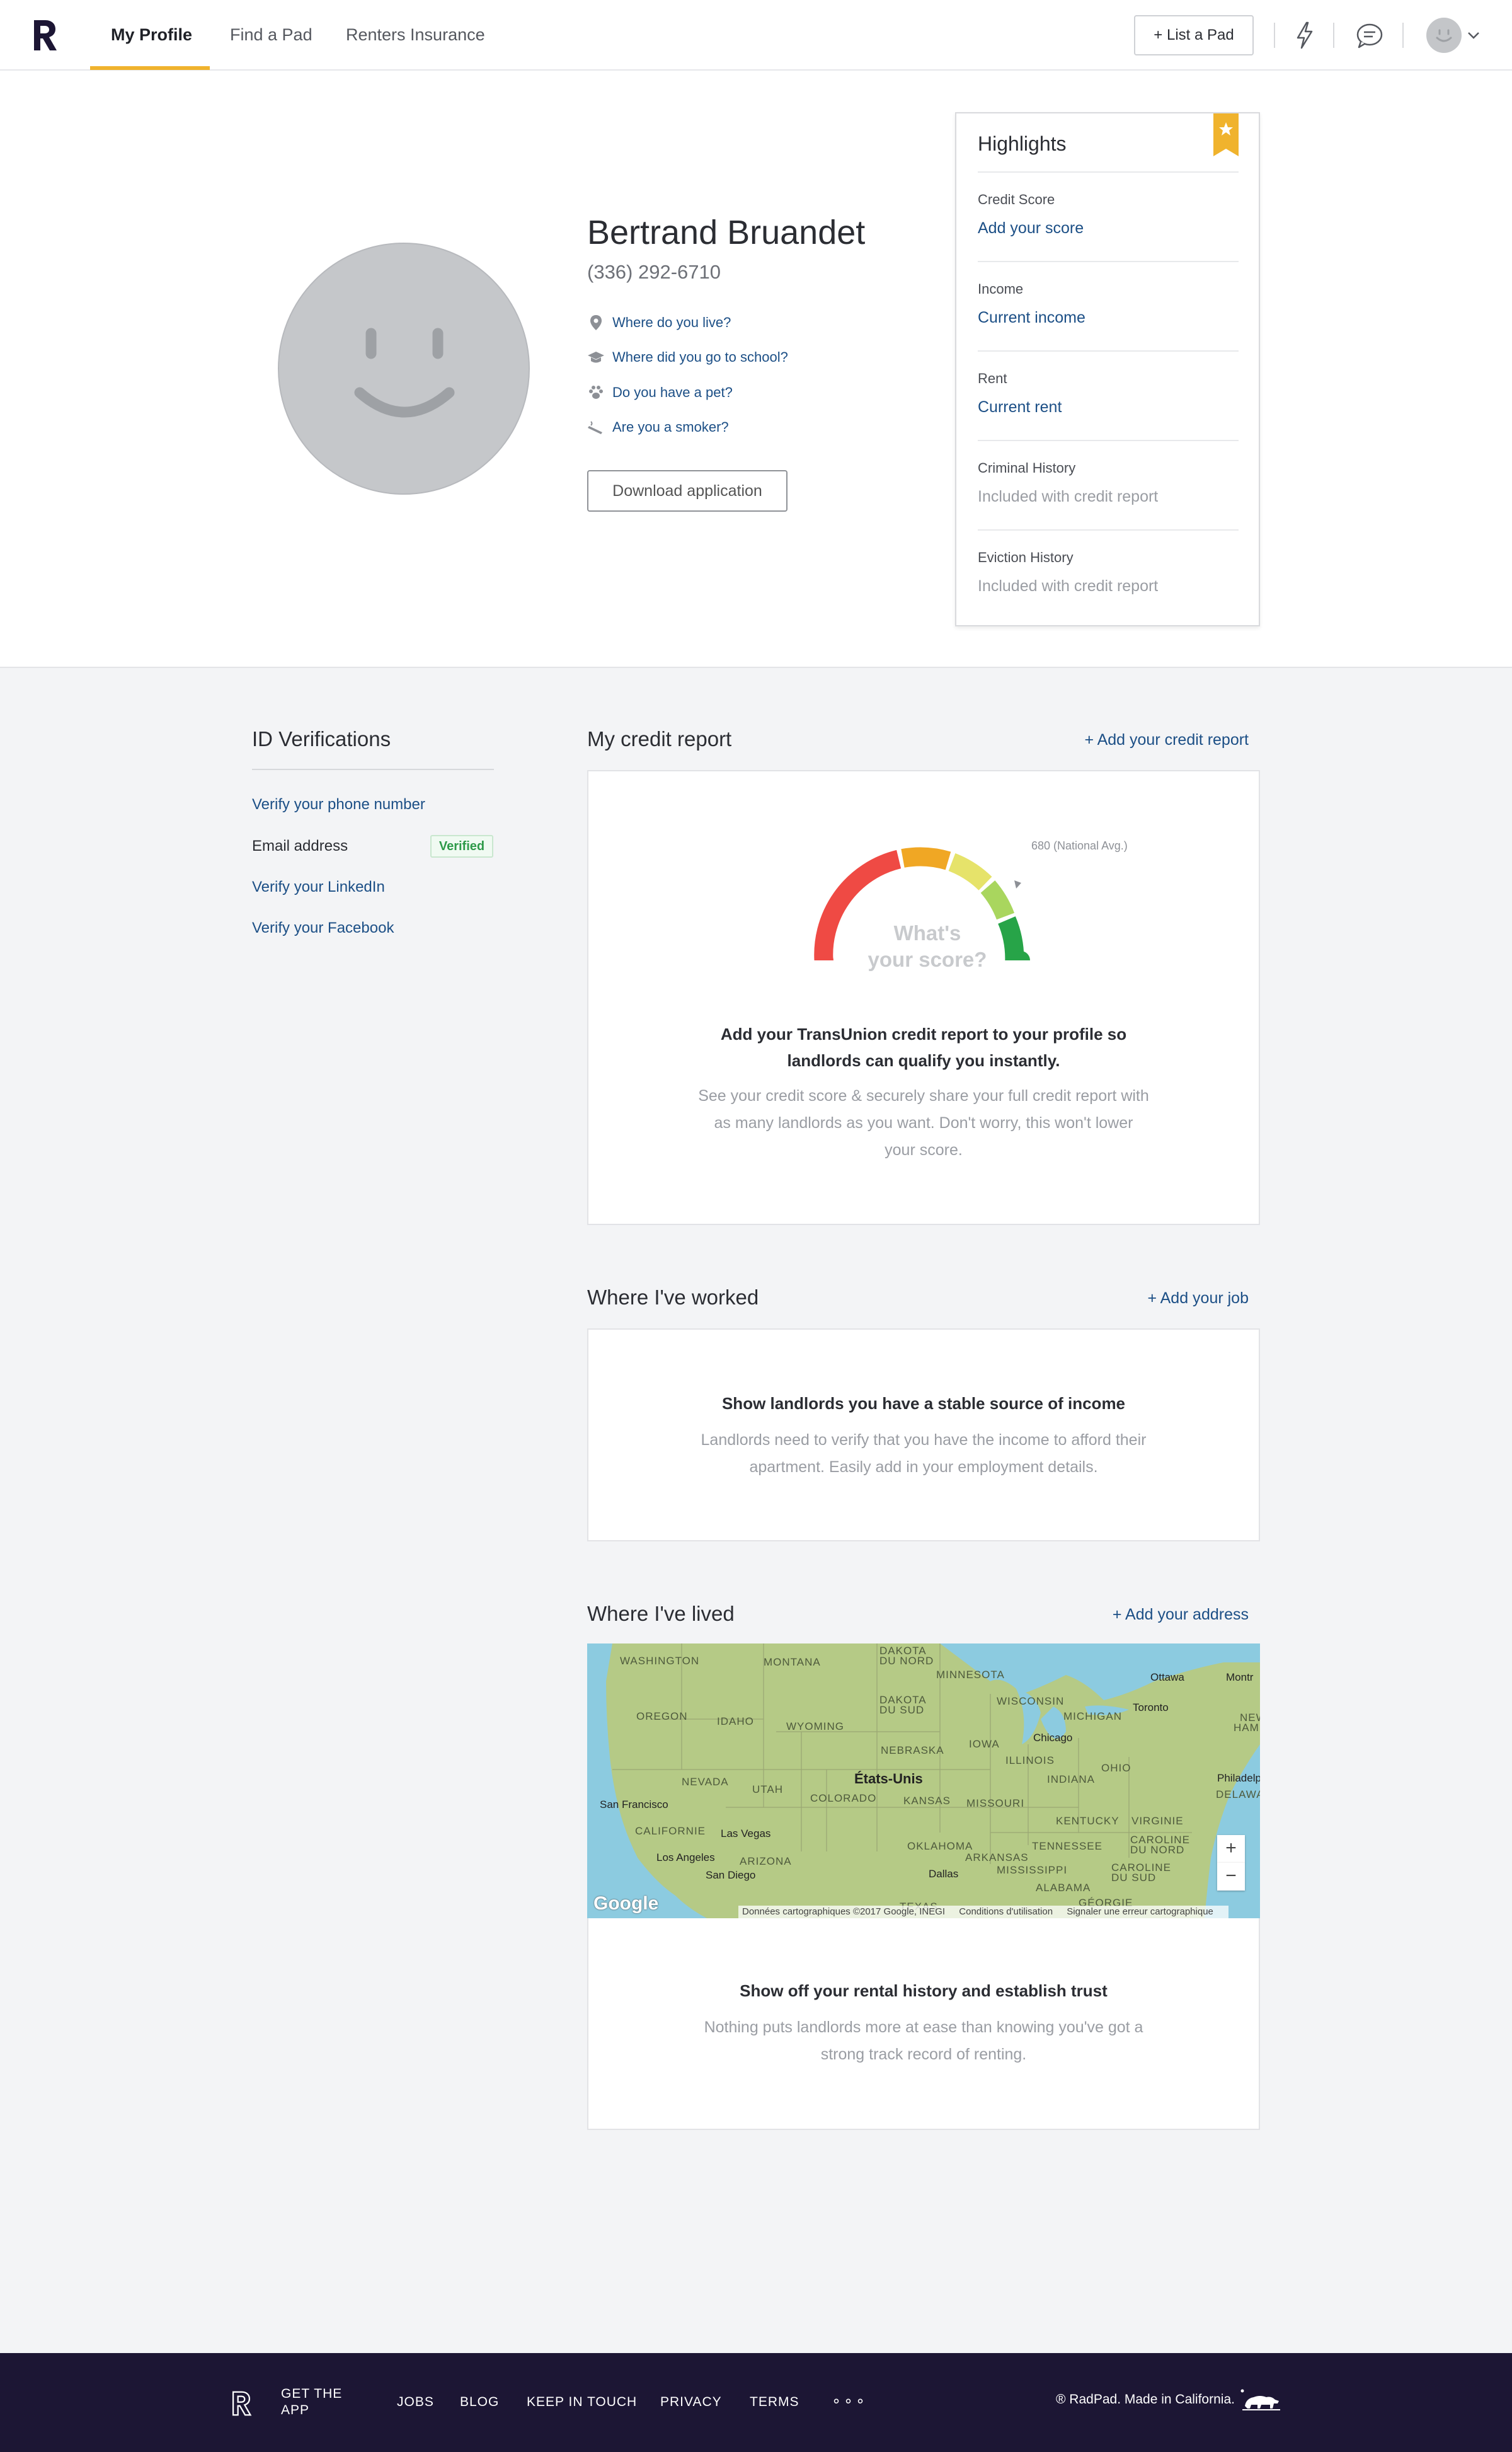 The image size is (1512, 2452). I want to click on verify-phone-link: Verify your phone number, so click(338, 805).